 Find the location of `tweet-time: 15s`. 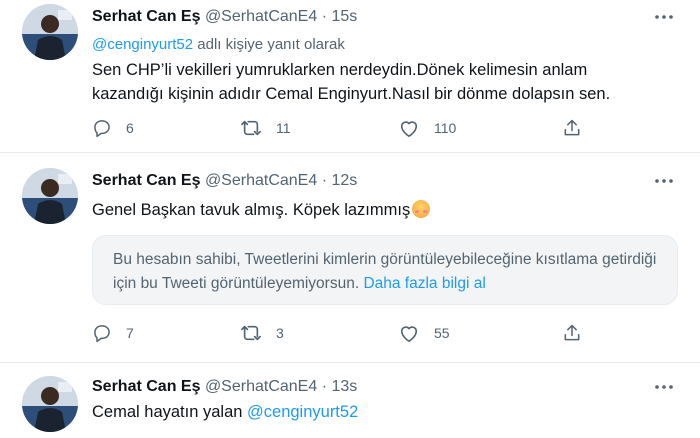

tweet-time: 15s is located at coordinates (344, 16).